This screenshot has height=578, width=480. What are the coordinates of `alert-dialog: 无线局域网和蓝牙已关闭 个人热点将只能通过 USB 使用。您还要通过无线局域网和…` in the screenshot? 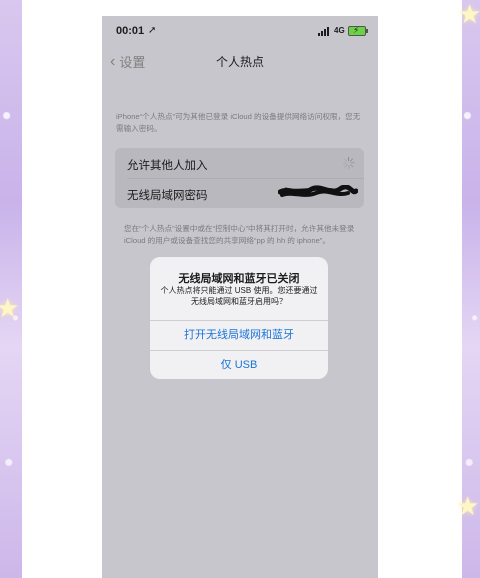 It's located at (239, 318).